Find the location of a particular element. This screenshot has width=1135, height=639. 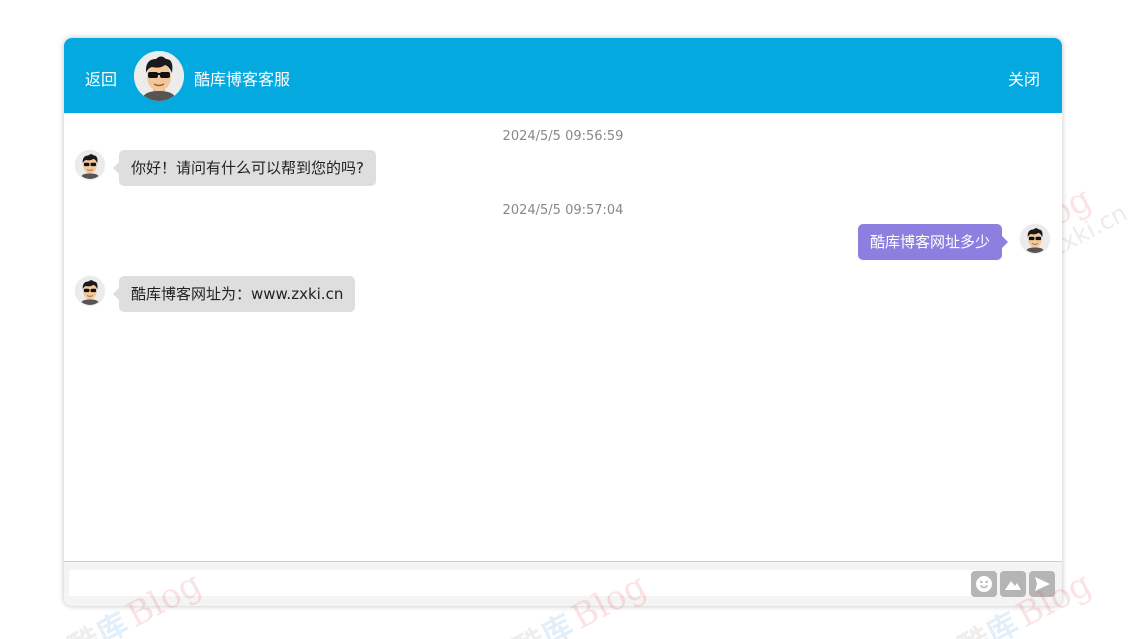

send-icon is located at coordinates (1042, 584).